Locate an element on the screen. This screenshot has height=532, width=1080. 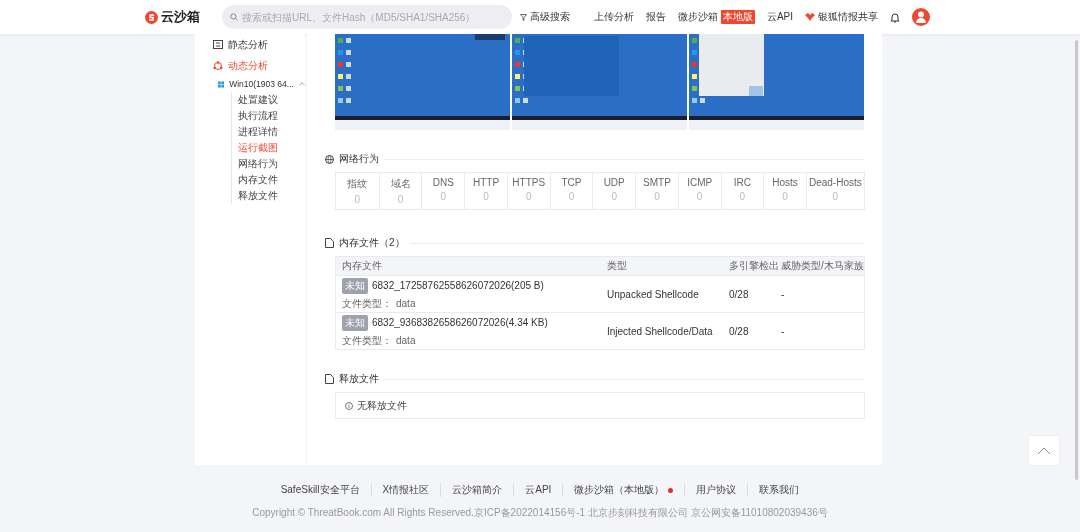
logo-icon is located at coordinates (151, 17).